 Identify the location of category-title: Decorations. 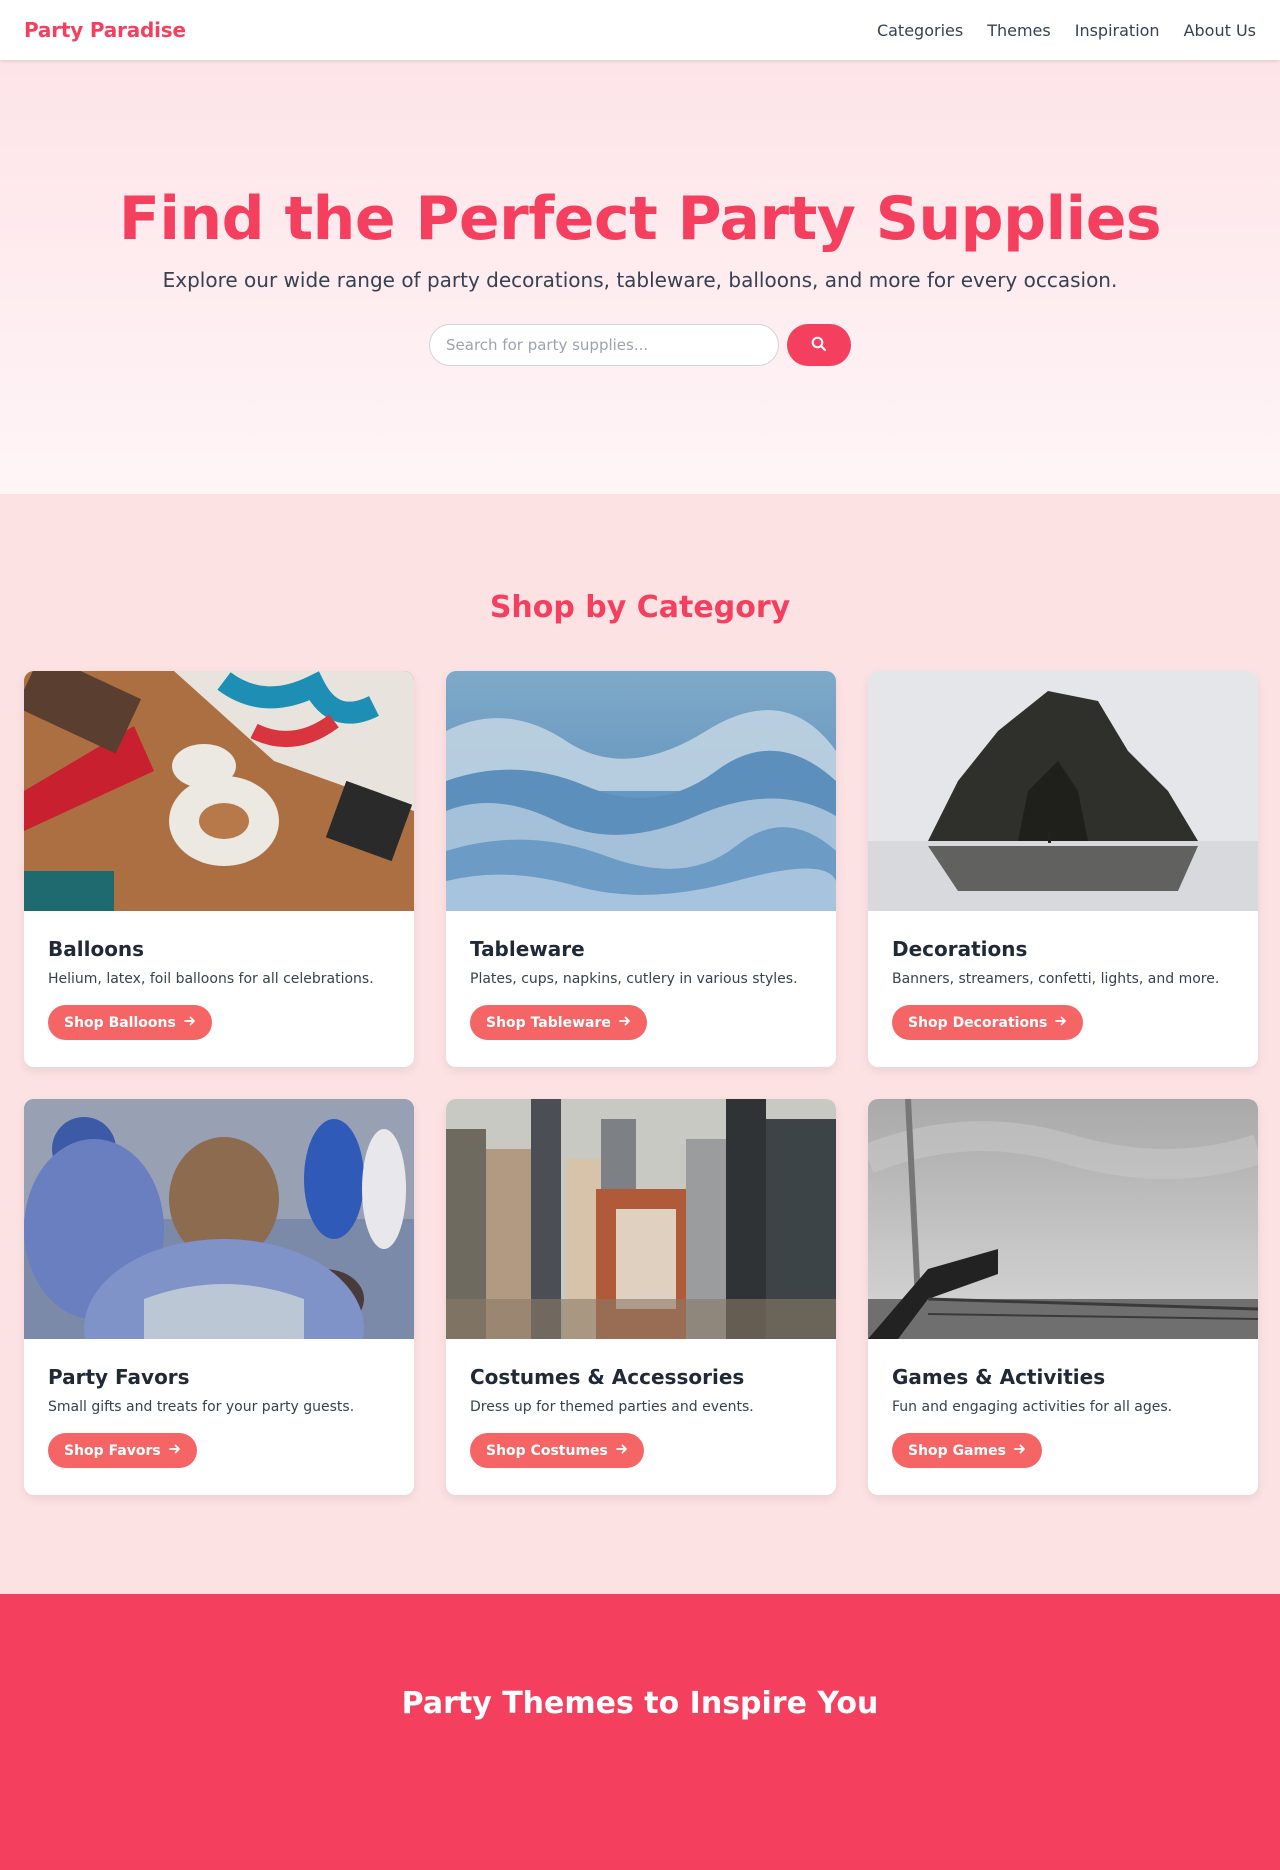
(960, 949).